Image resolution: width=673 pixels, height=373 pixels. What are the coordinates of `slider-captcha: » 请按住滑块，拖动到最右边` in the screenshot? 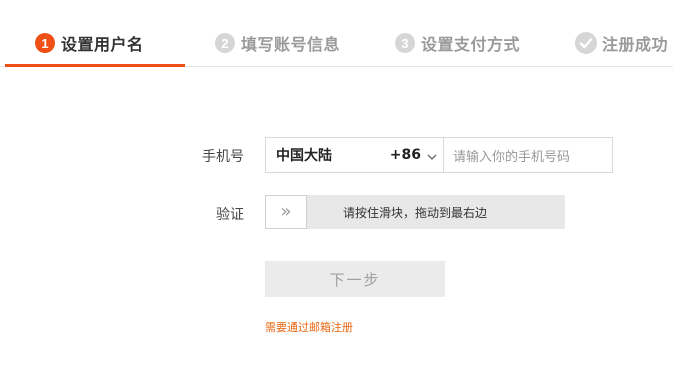 It's located at (415, 212).